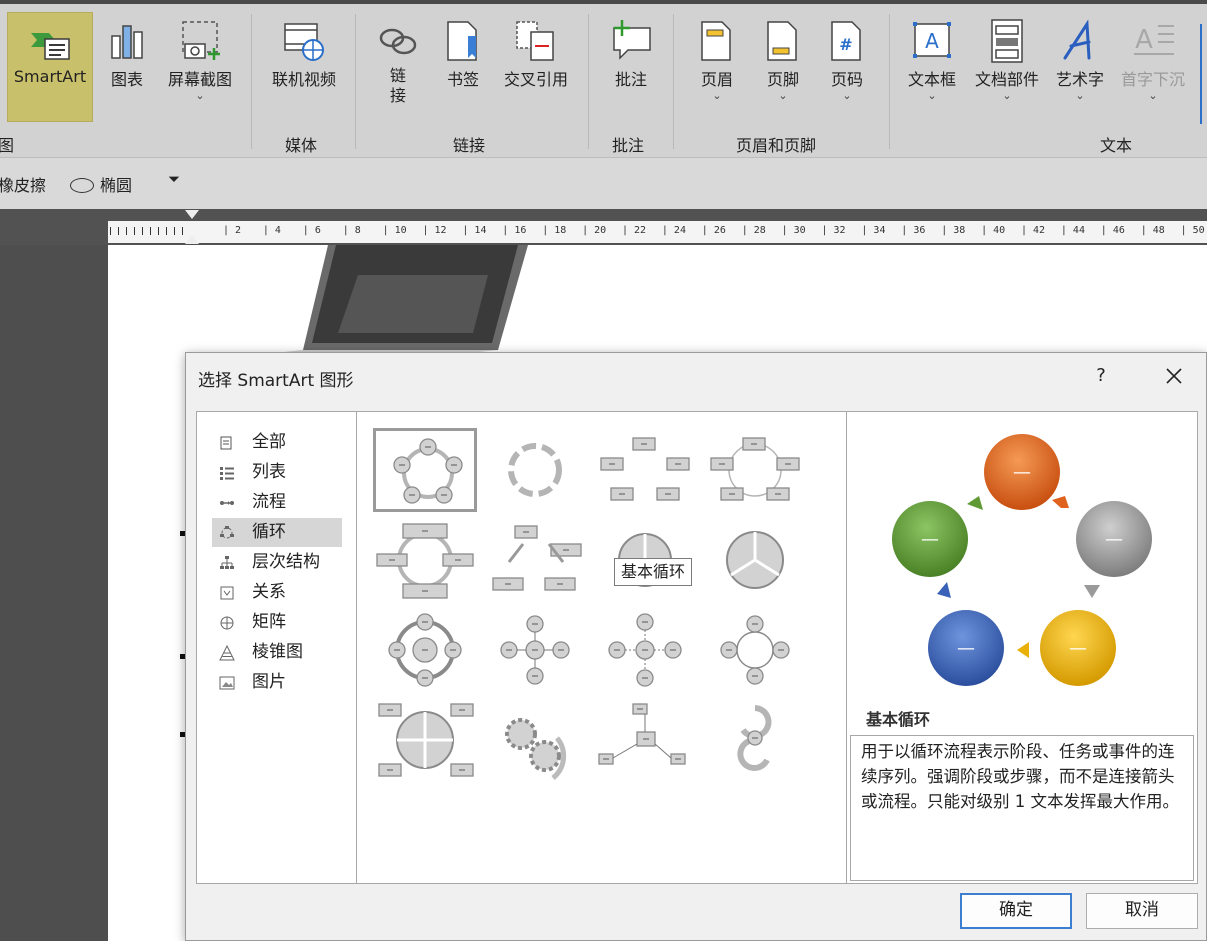 This screenshot has width=1207, height=941. Describe the element at coordinates (631, 66) in the screenshot. I see `new-comment-button: 批注` at that location.